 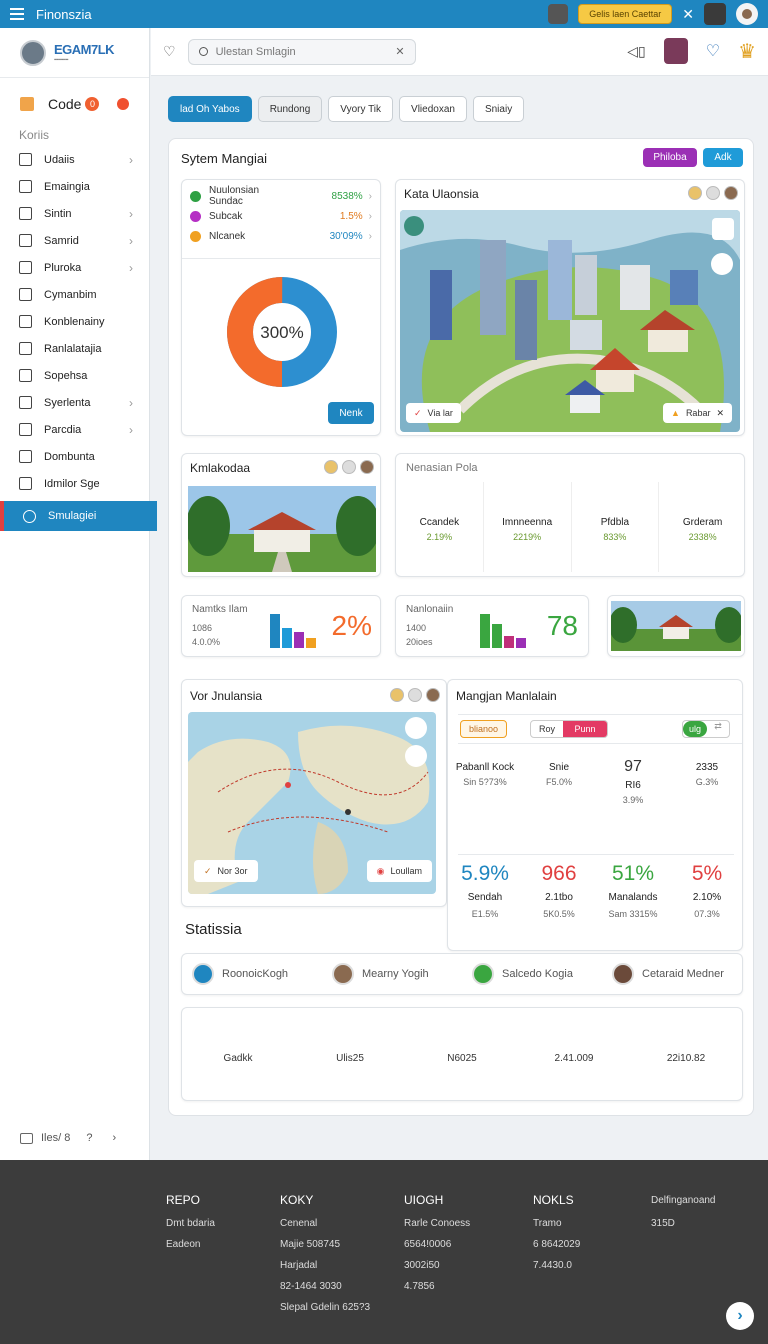 I want to click on map-tag-right: ◉ Loullam, so click(x=399, y=871).